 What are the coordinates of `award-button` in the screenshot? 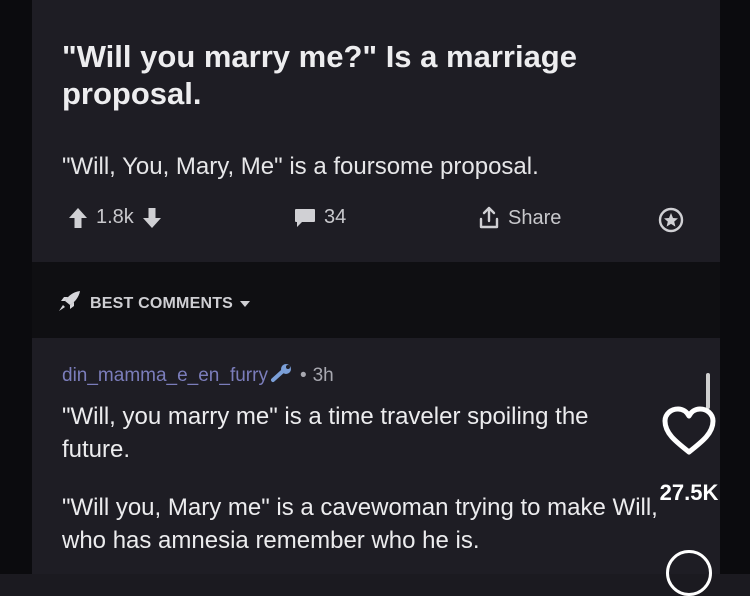 It's located at (671, 220).